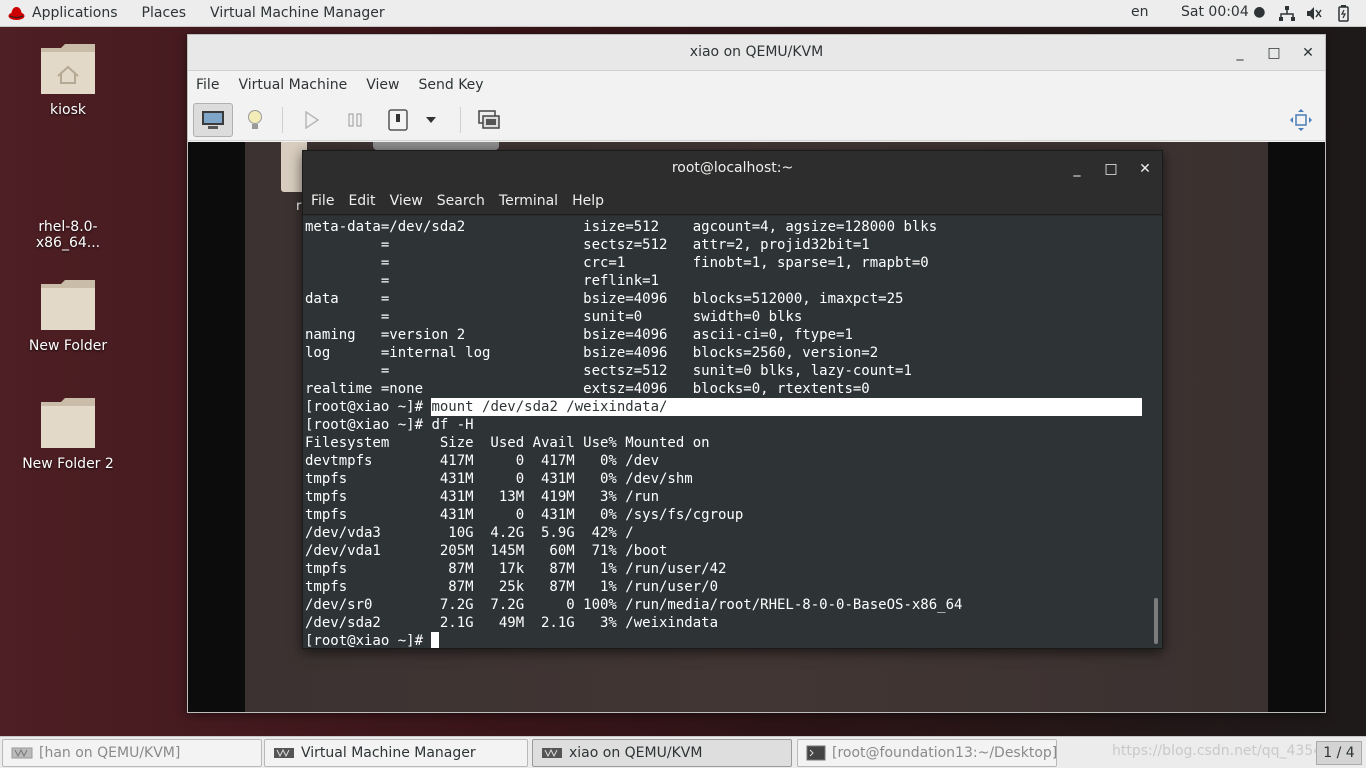 The height and width of the screenshot is (768, 1366). Describe the element at coordinates (1343, 13) in the screenshot. I see `battery-icon` at that location.